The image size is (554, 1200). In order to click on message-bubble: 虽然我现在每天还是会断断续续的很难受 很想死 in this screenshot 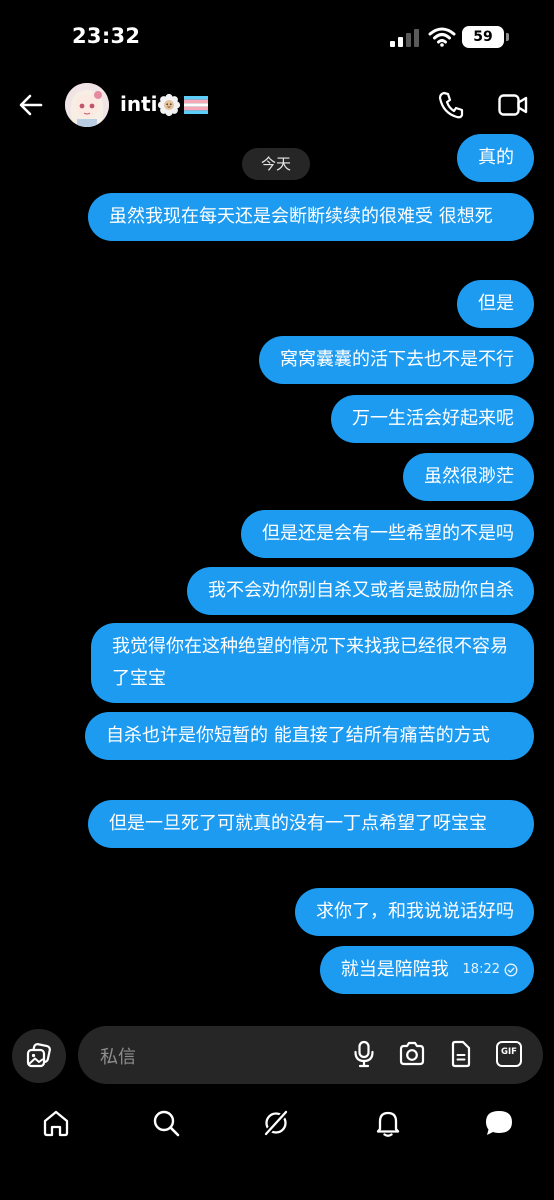, I will do `click(311, 217)`.